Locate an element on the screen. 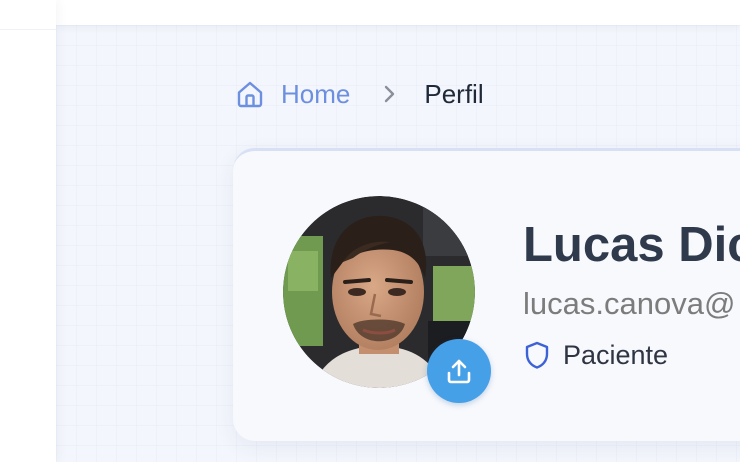 The width and height of the screenshot is (740, 462). user-role: Paciente is located at coordinates (595, 355).